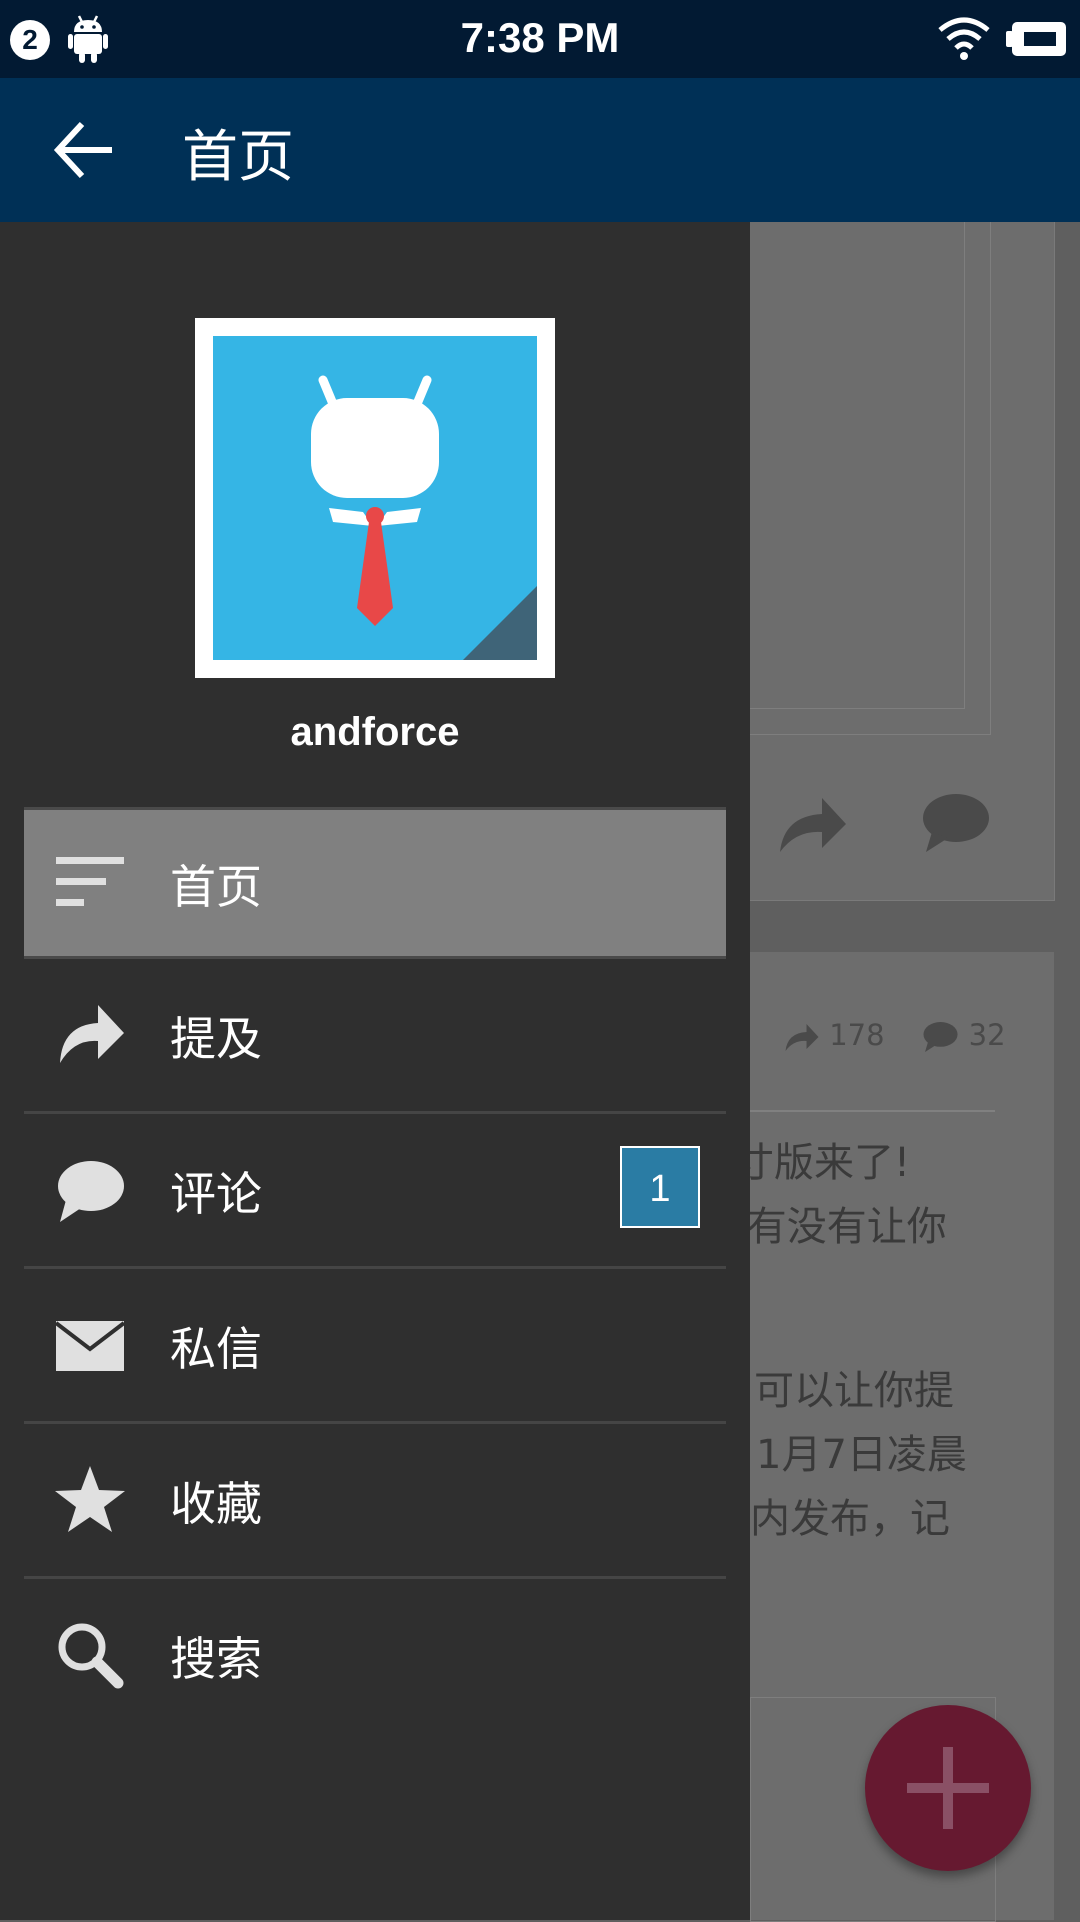  What do you see at coordinates (216, 1194) in the screenshot?
I see `drawer-item-label: 评论` at bounding box center [216, 1194].